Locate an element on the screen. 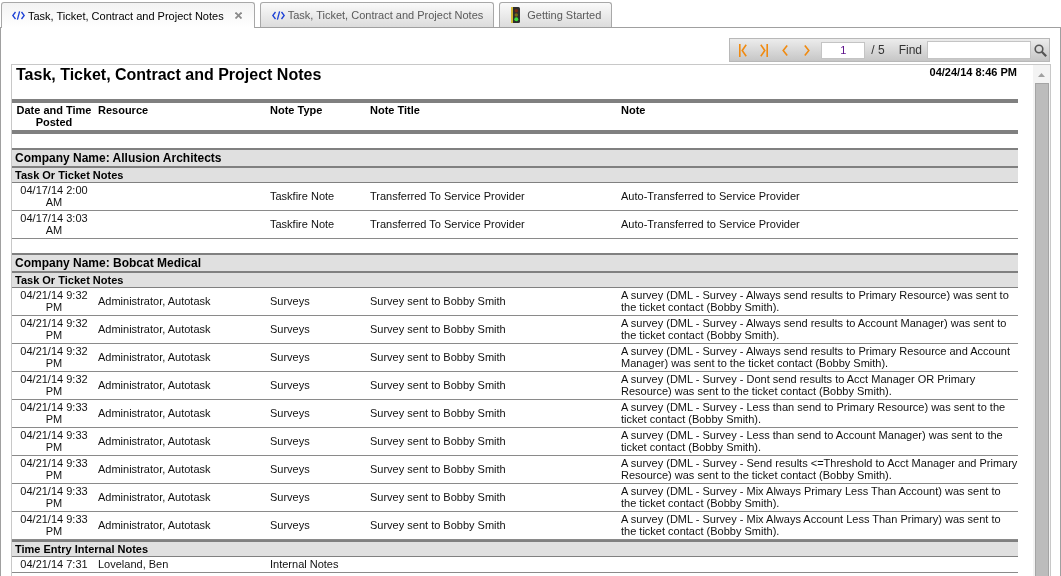 Image resolution: width=1061 pixels, height=576 pixels. table-cell-text: Internal Notes is located at coordinates (304, 564).